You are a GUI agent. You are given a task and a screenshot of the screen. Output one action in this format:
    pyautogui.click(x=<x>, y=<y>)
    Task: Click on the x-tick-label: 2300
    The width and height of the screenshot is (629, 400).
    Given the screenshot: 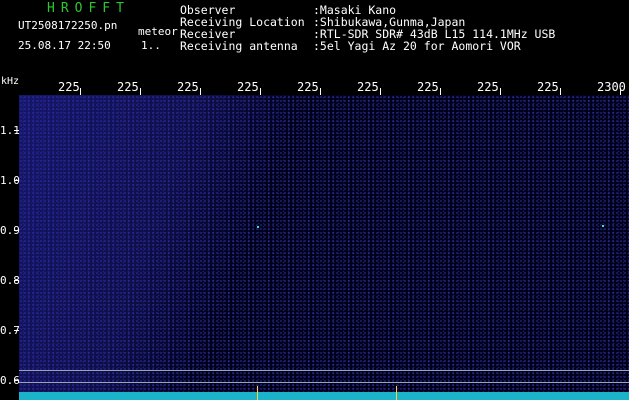 What is the action you would take?
    pyautogui.click(x=611, y=87)
    